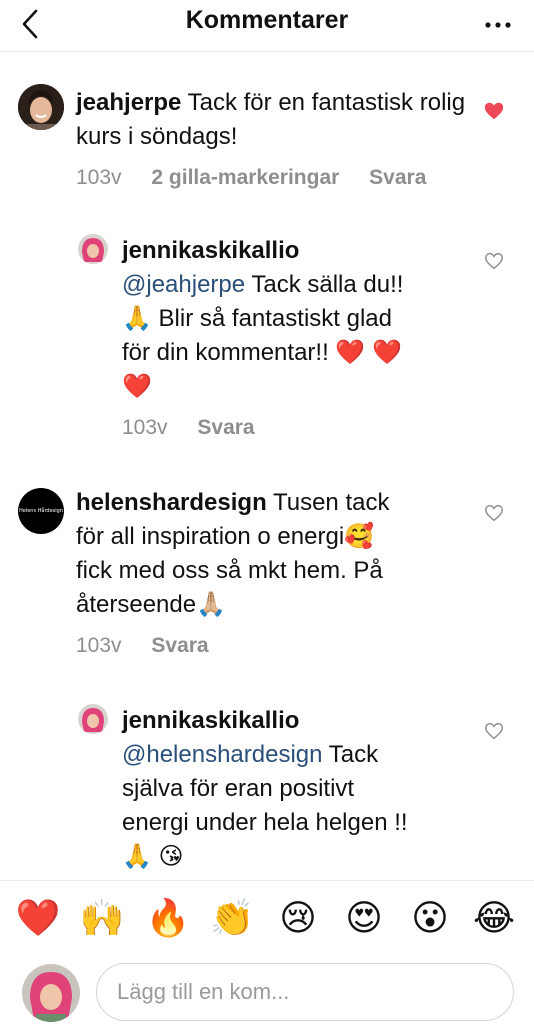 This screenshot has width=534, height=1024. I want to click on avatar-logo-text: Helens Hårdesign, so click(41, 511).